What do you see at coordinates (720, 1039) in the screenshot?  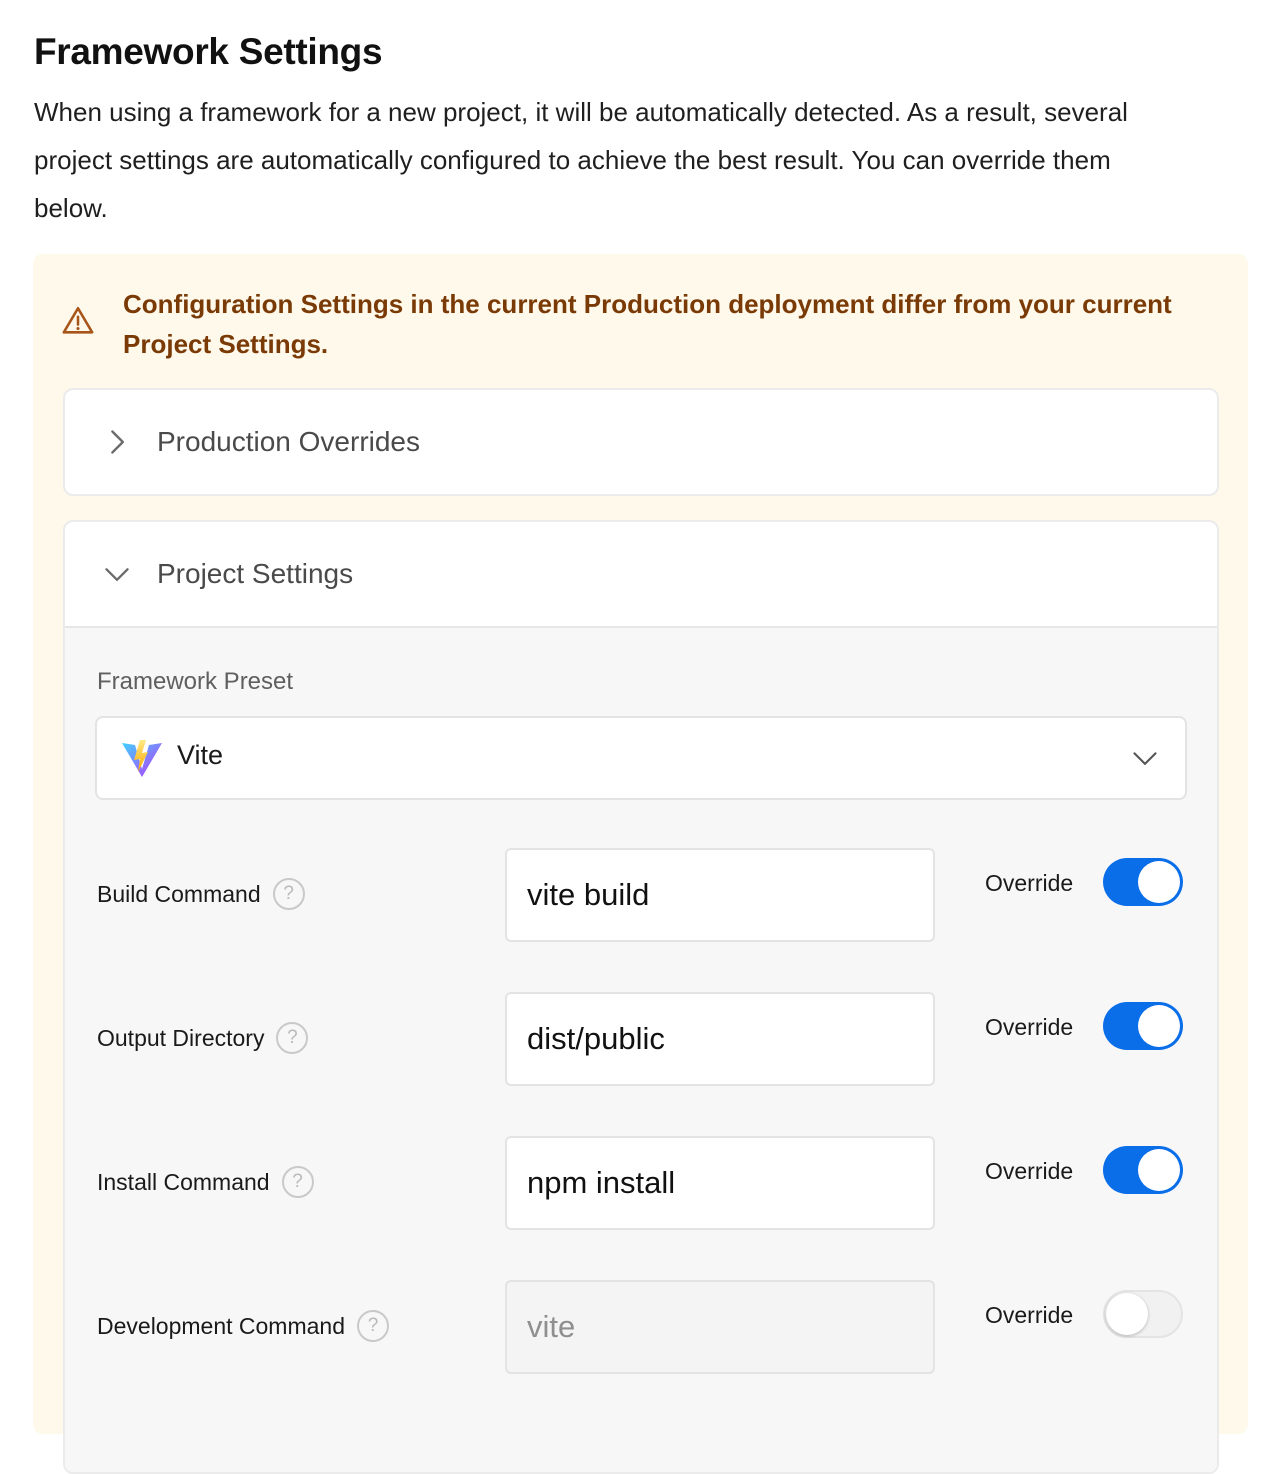 I see `output-directory-input` at bounding box center [720, 1039].